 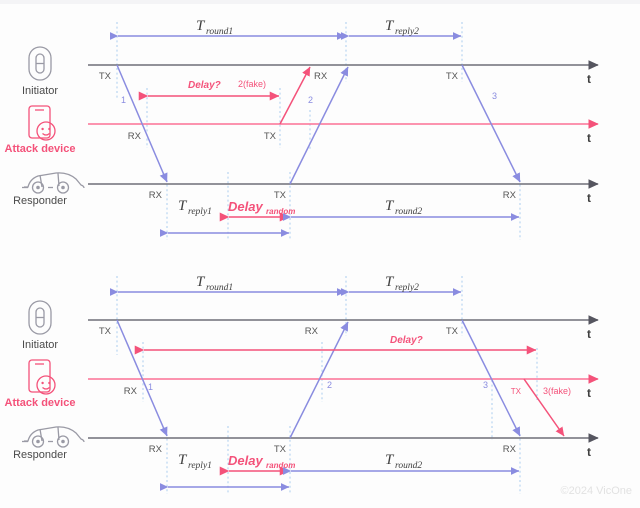 I want to click on marker-tx-attack: TX, so click(x=516, y=391).